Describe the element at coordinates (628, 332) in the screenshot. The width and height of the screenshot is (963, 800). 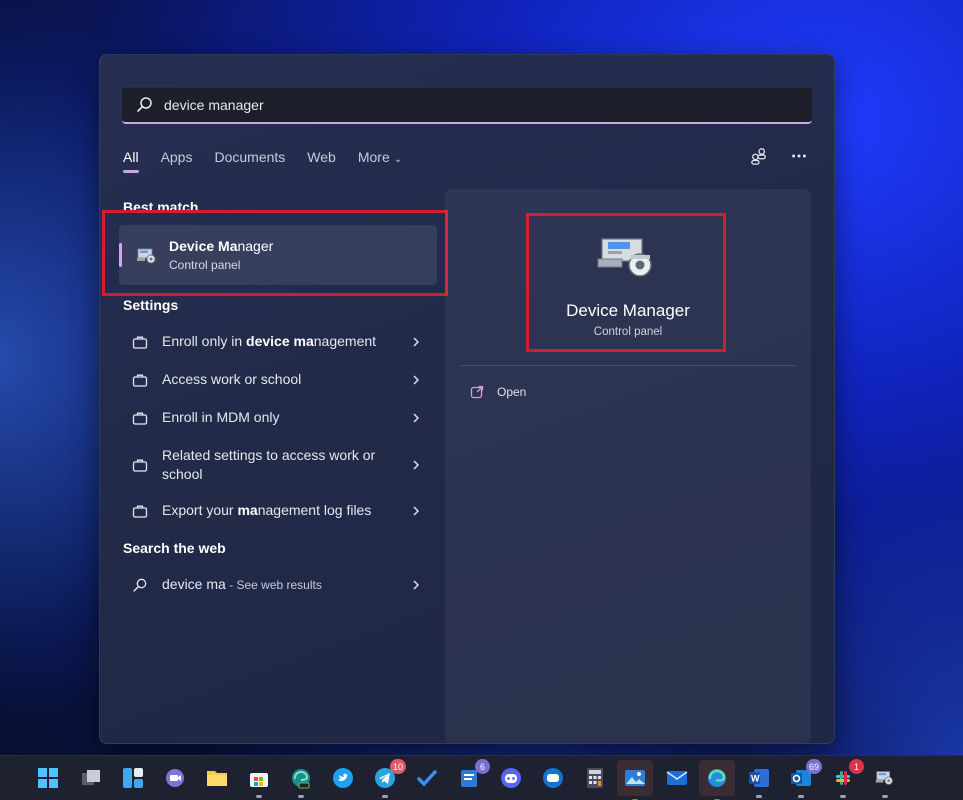
I see `preview-subtitle: Control panel` at that location.